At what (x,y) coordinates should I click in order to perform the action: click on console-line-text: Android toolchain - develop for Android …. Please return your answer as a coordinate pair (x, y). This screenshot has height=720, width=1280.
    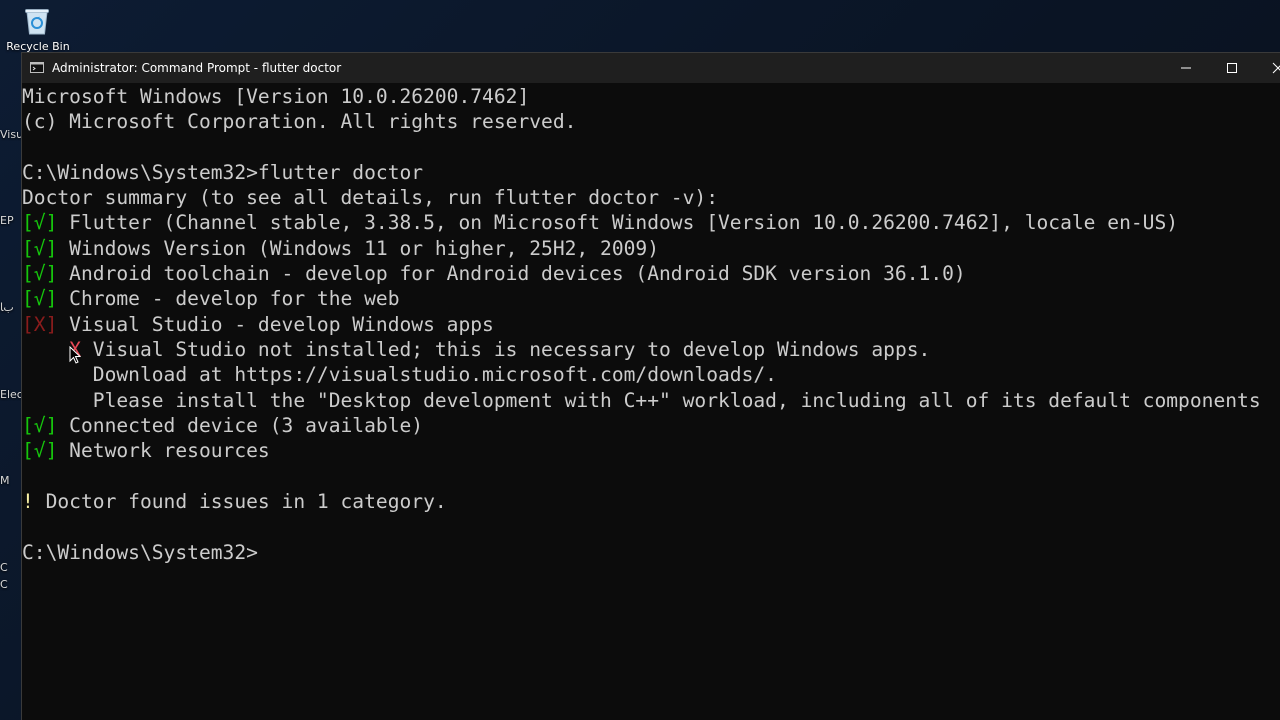
    Looking at the image, I should click on (511, 273).